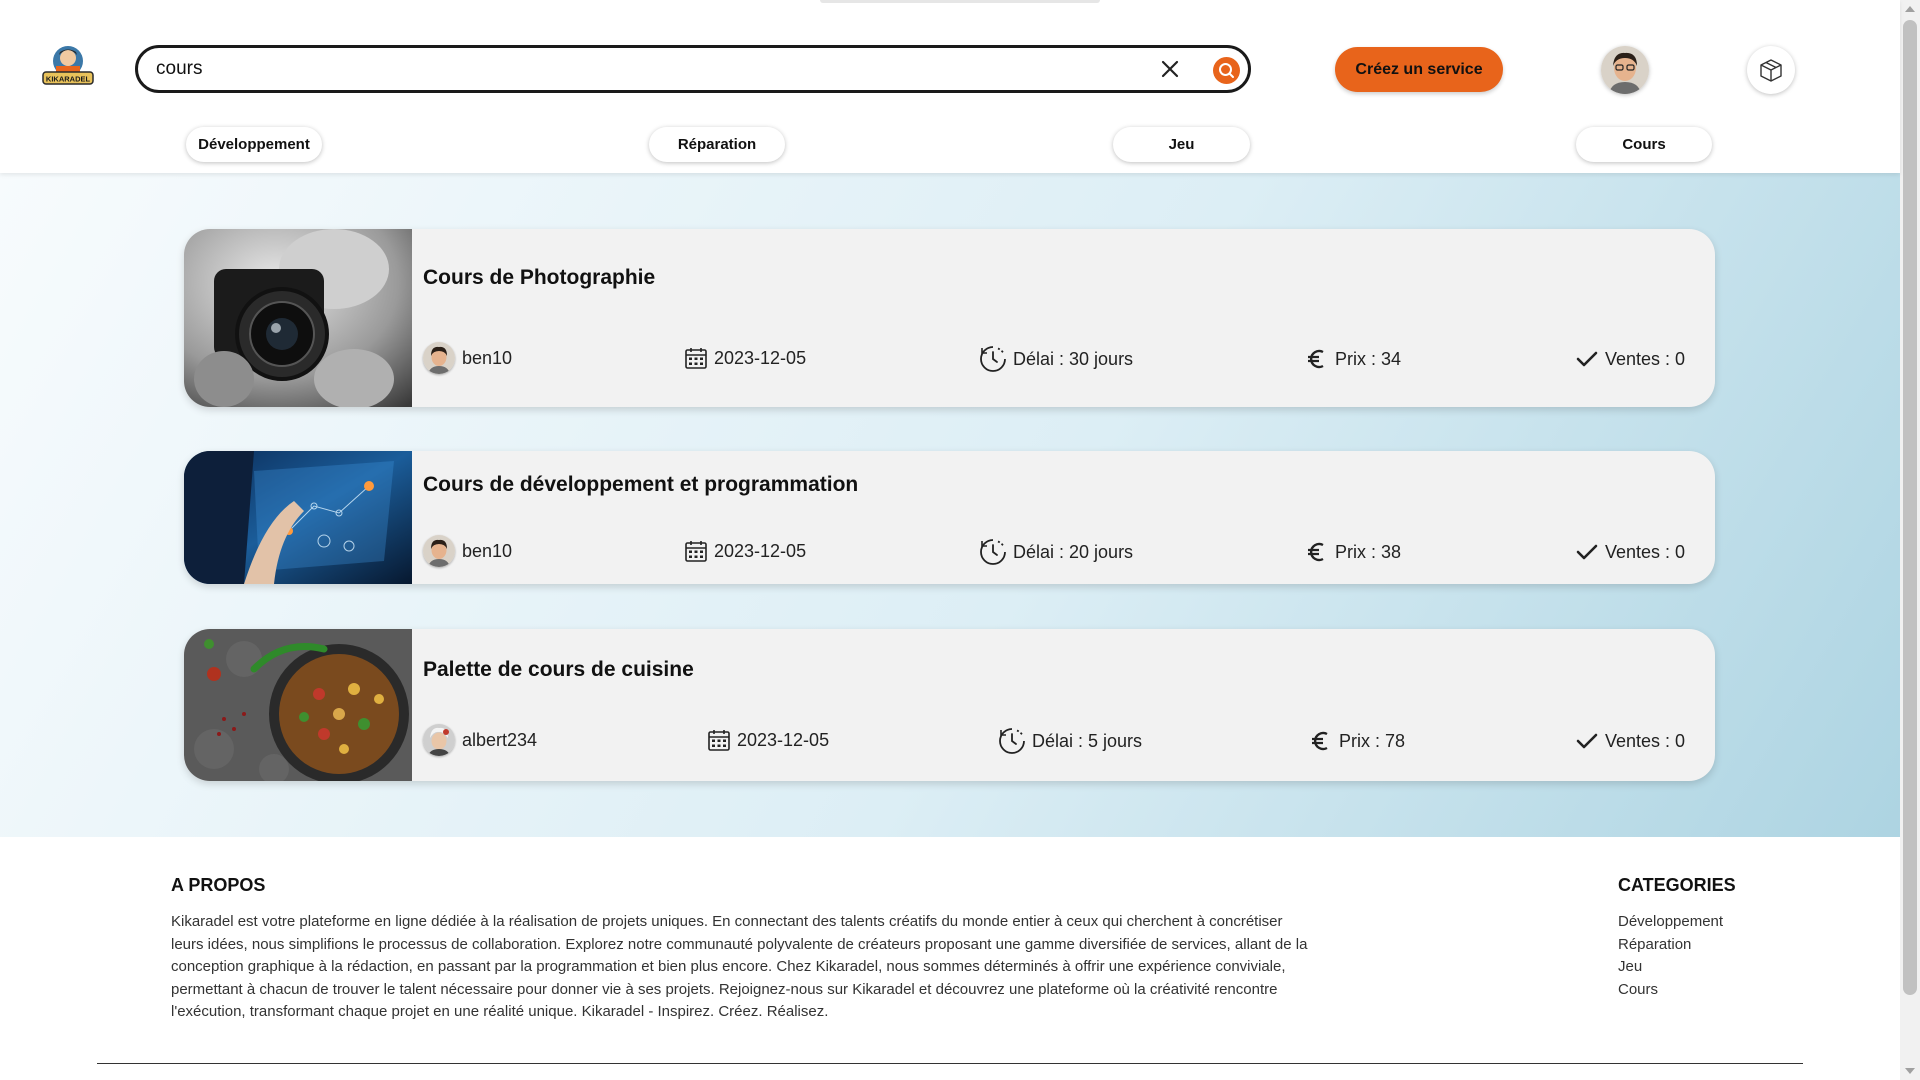 The width and height of the screenshot is (1920, 1080). Describe the element at coordinates (1910, 9) in the screenshot. I see `scroll-up-arrow` at that location.